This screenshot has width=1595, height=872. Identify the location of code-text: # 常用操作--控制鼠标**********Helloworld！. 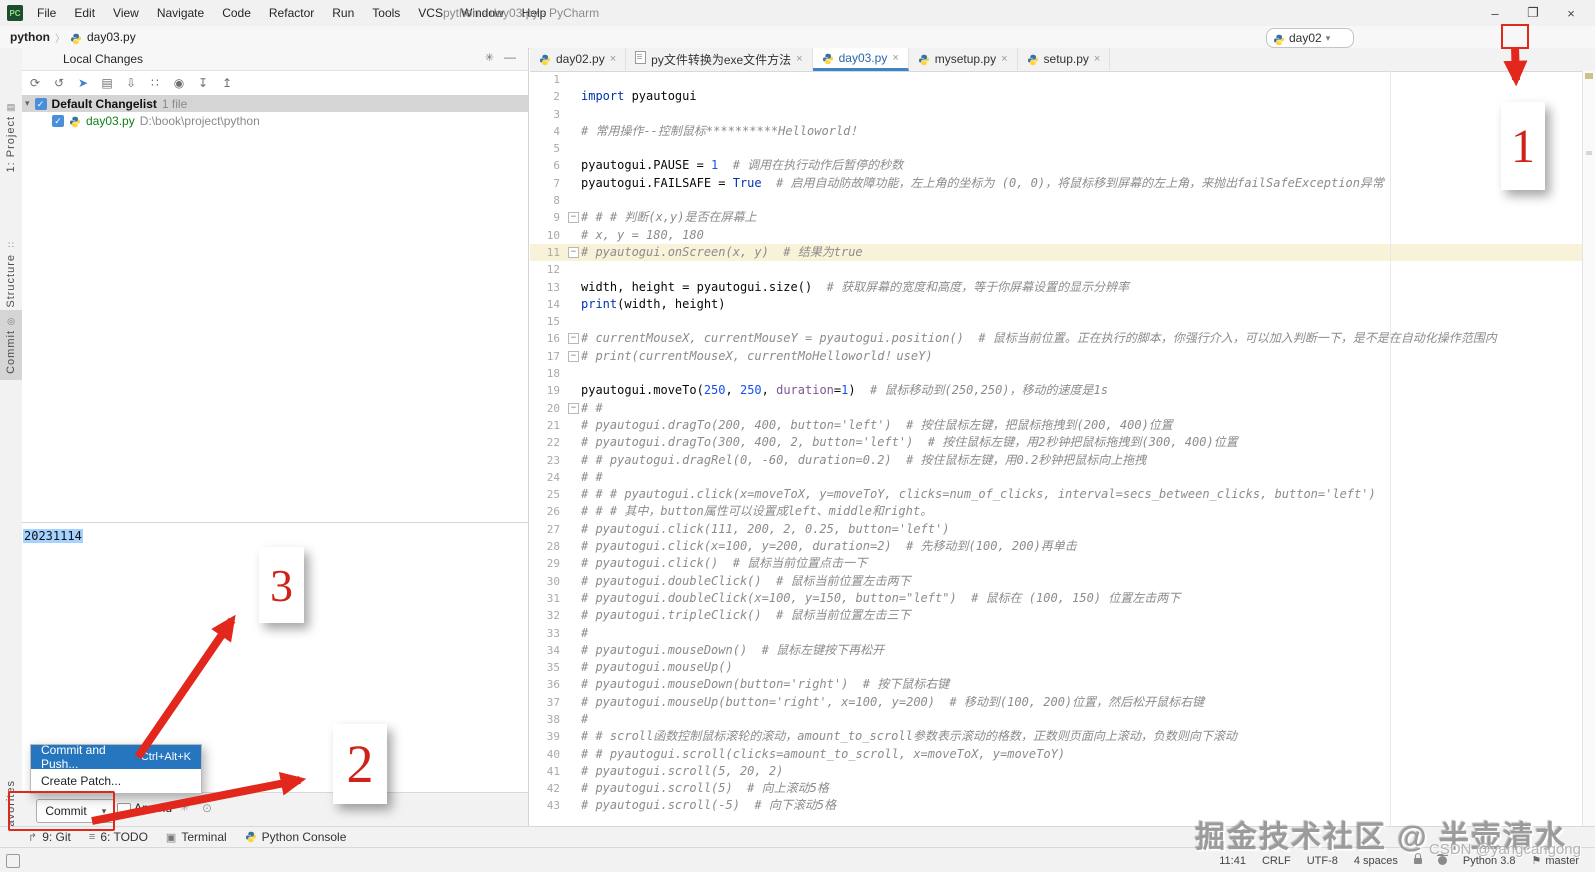
(722, 130).